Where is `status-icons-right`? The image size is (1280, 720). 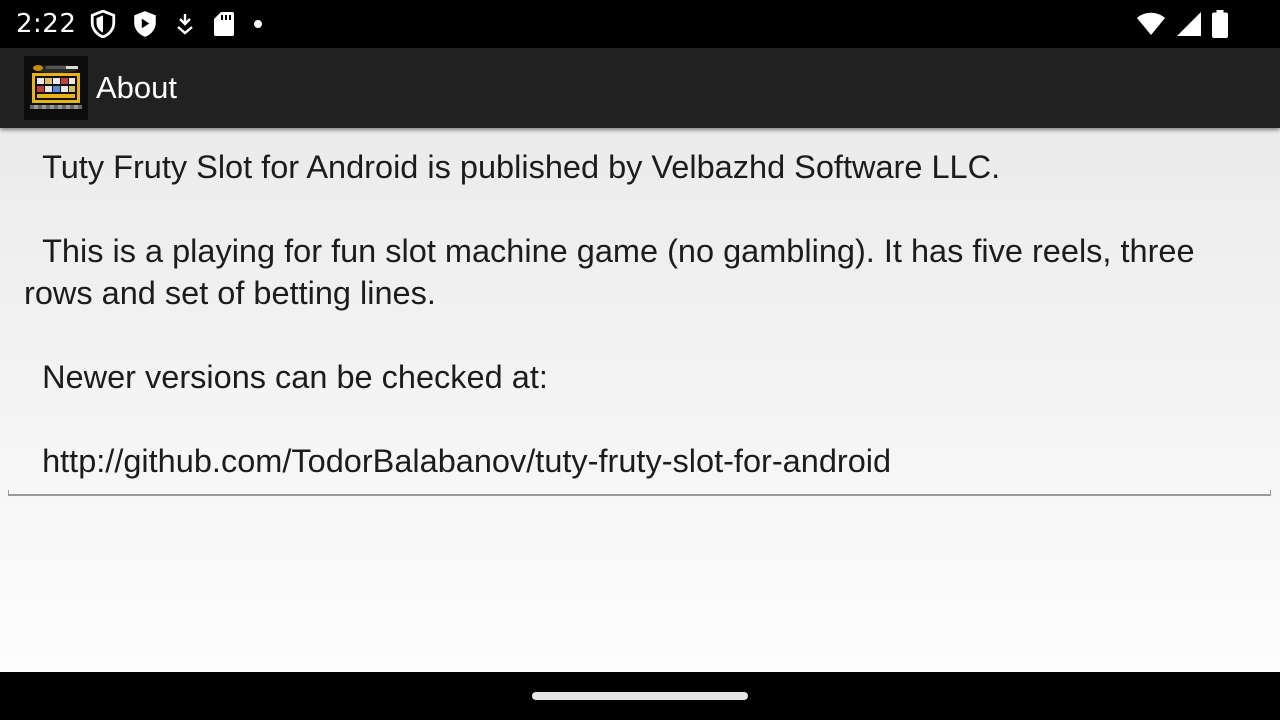
status-icons-right is located at coordinates (1182, 24).